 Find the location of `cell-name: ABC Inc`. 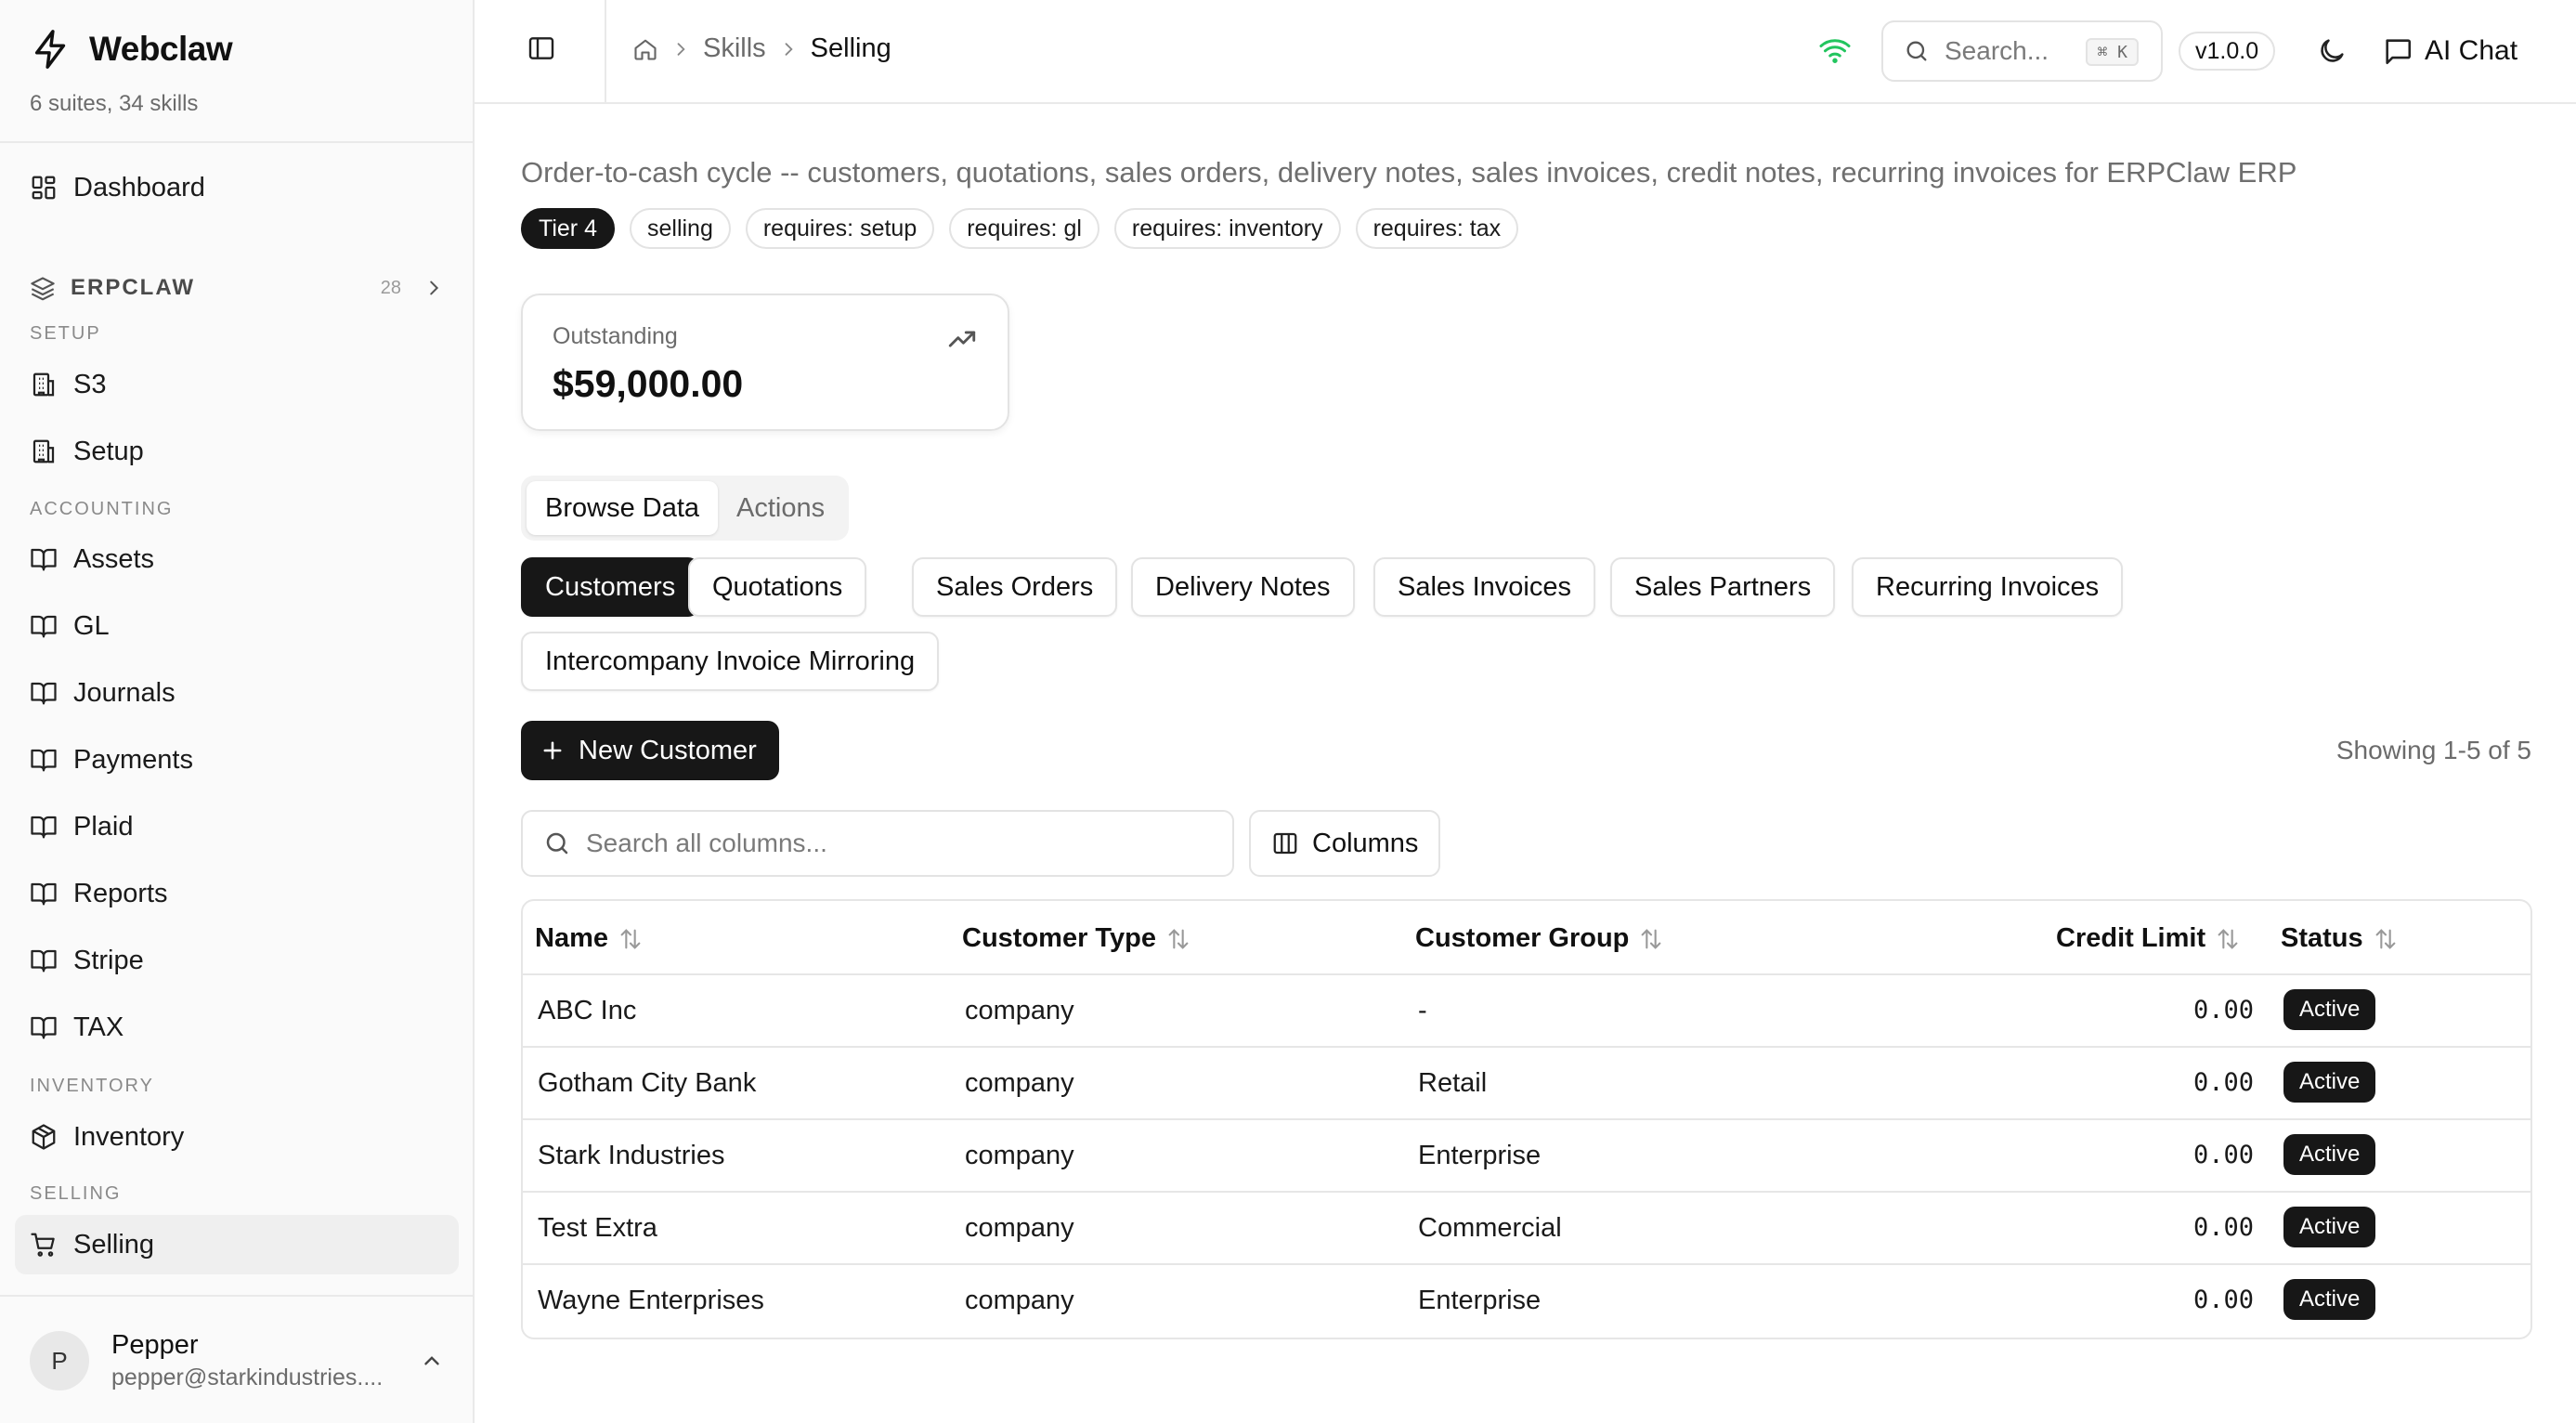

cell-name: ABC Inc is located at coordinates (588, 1010).